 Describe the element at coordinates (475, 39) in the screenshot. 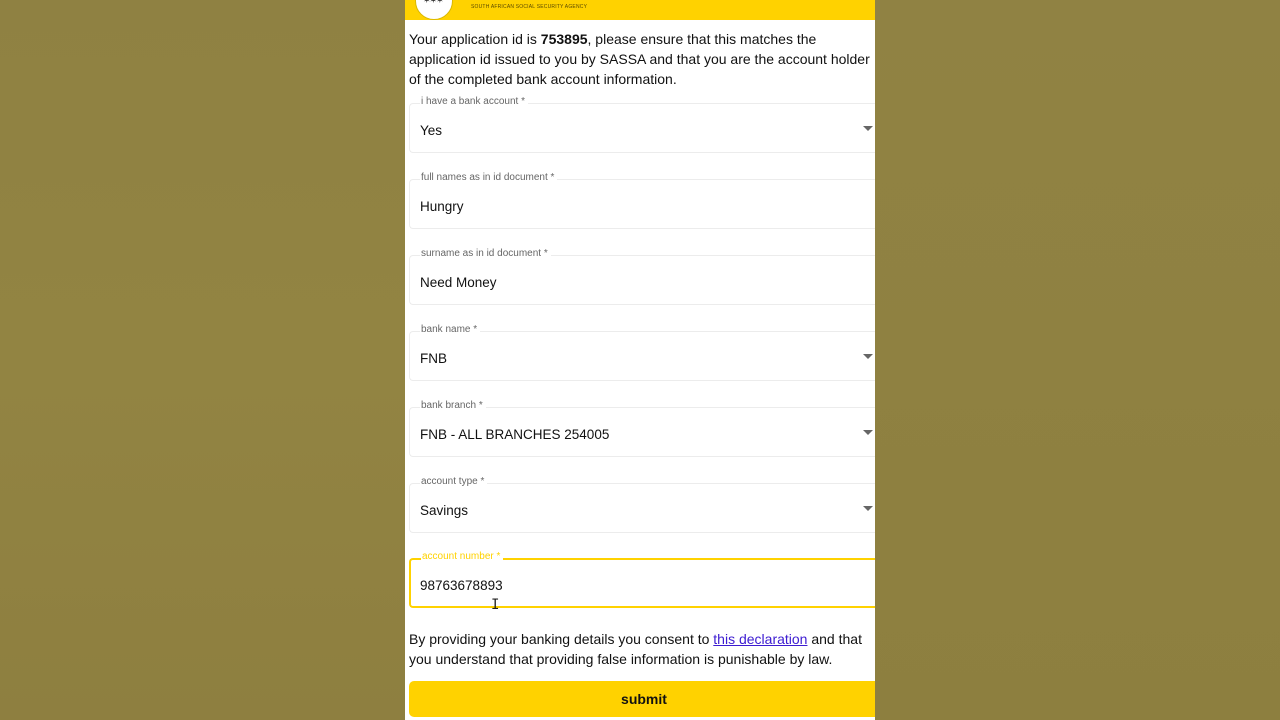

I see `intro-text-start: Your application id is` at that location.